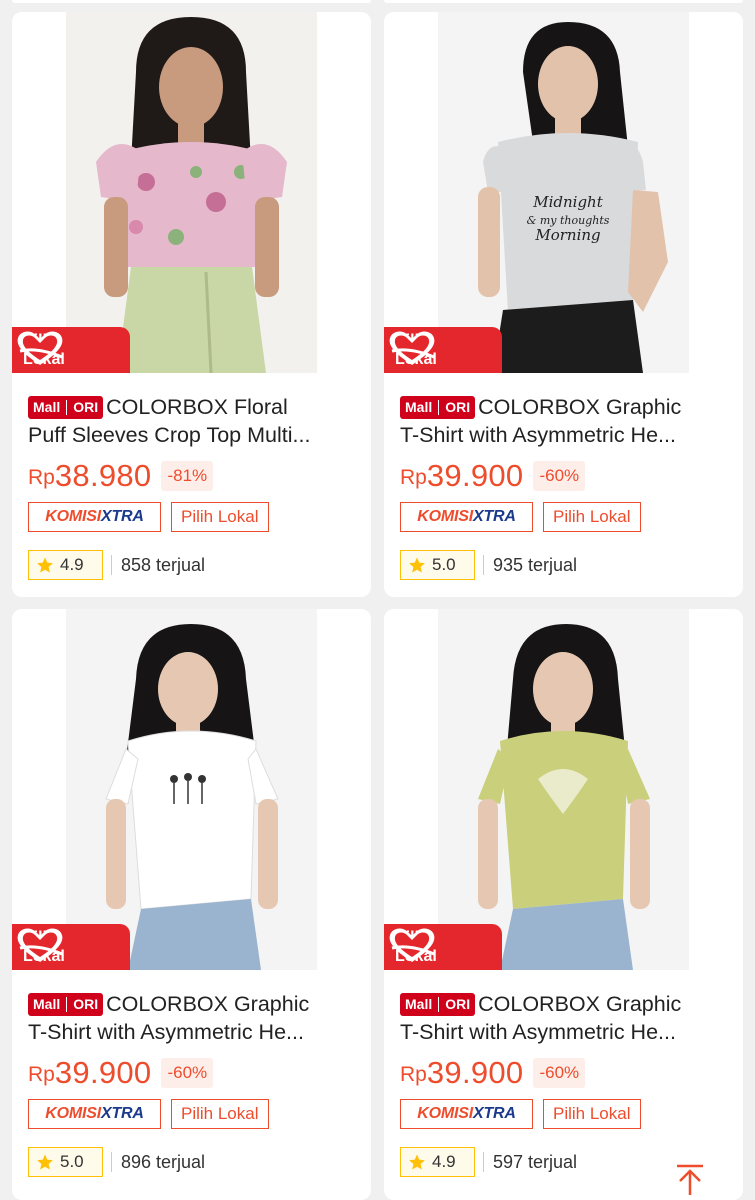 The height and width of the screenshot is (1200, 755). Describe the element at coordinates (563, 1) in the screenshot. I see `previous-card-edge-right` at that location.